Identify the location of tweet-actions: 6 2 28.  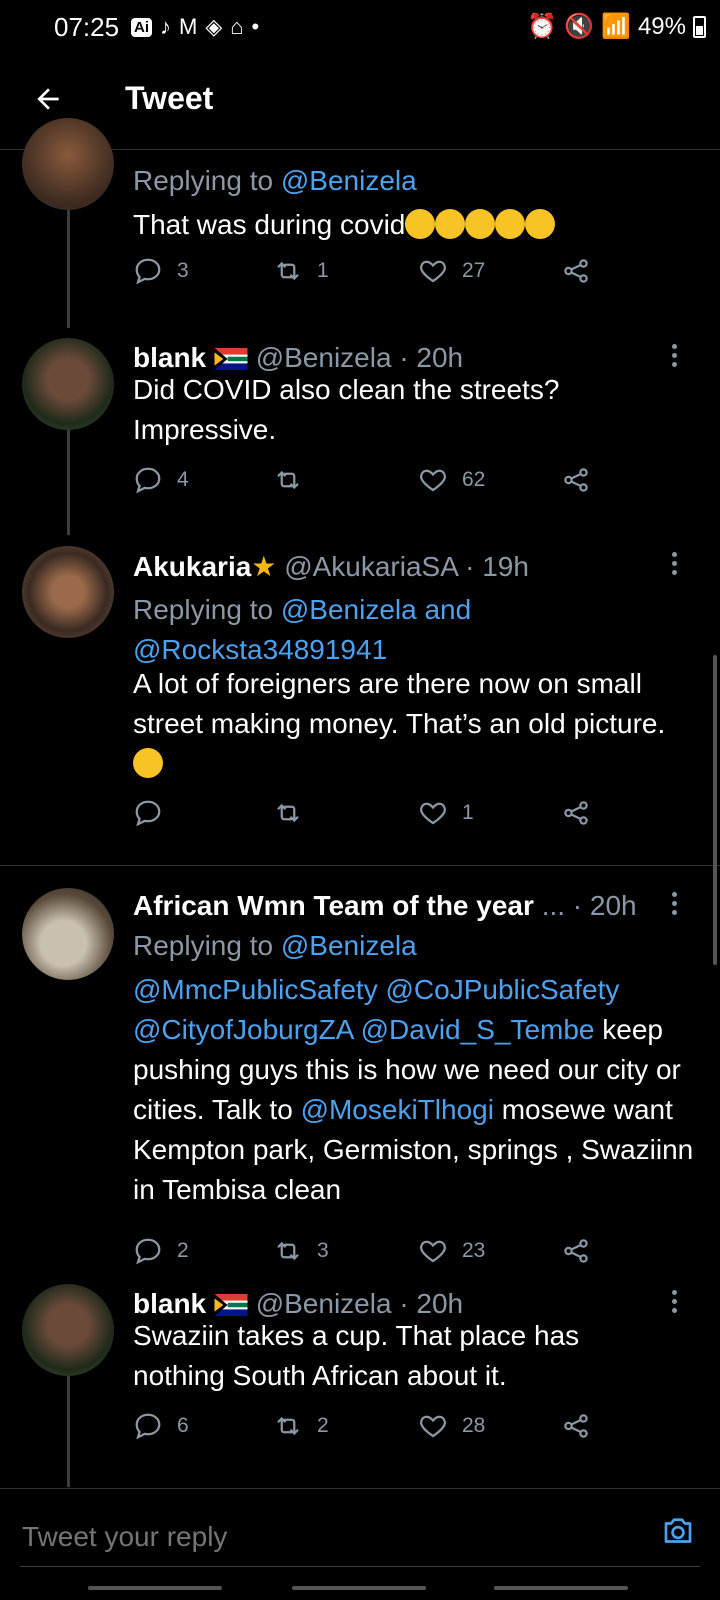
(373, 1429).